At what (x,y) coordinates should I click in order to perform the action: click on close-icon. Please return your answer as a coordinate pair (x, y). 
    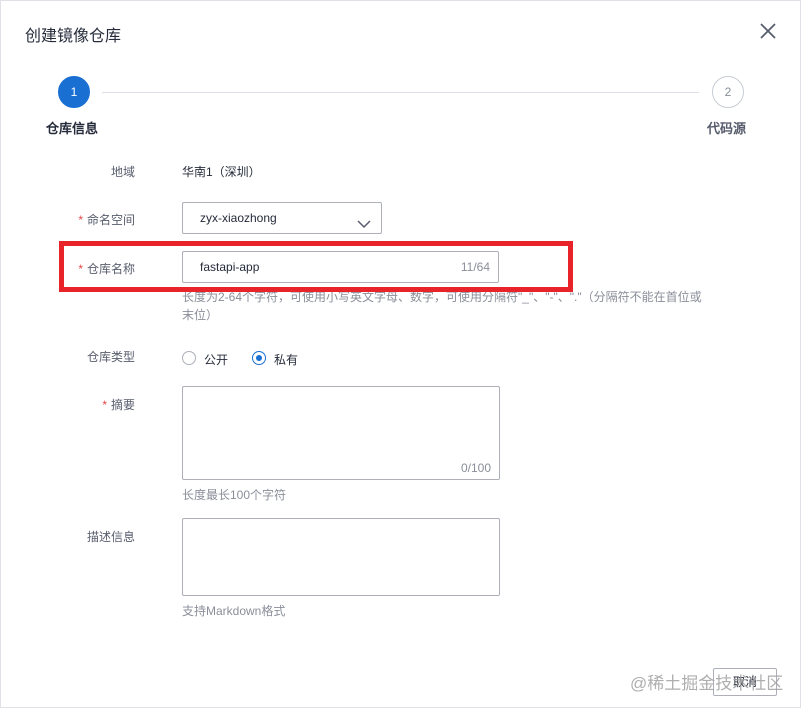
    Looking at the image, I should click on (768, 31).